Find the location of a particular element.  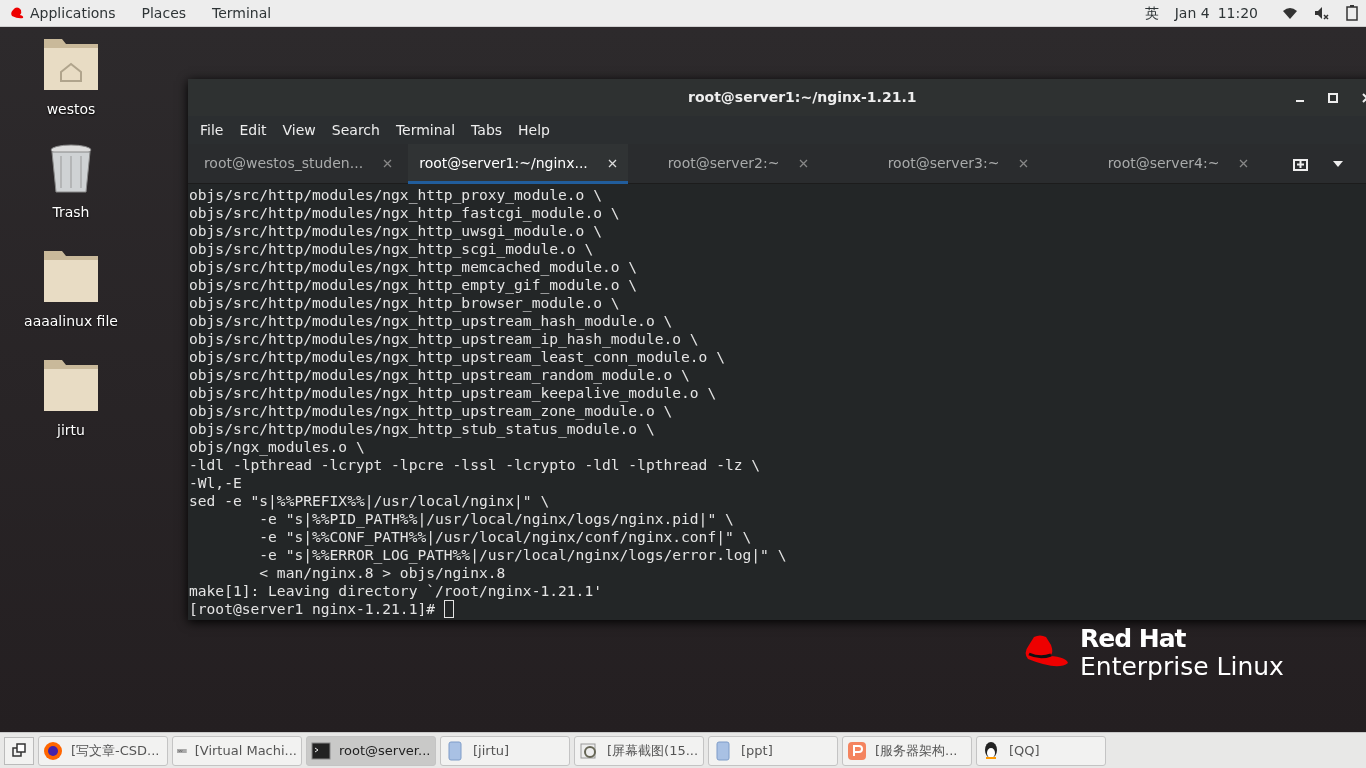

terminal-line: < man/nginx.8 > objs/nginx.8 is located at coordinates (382, 573).